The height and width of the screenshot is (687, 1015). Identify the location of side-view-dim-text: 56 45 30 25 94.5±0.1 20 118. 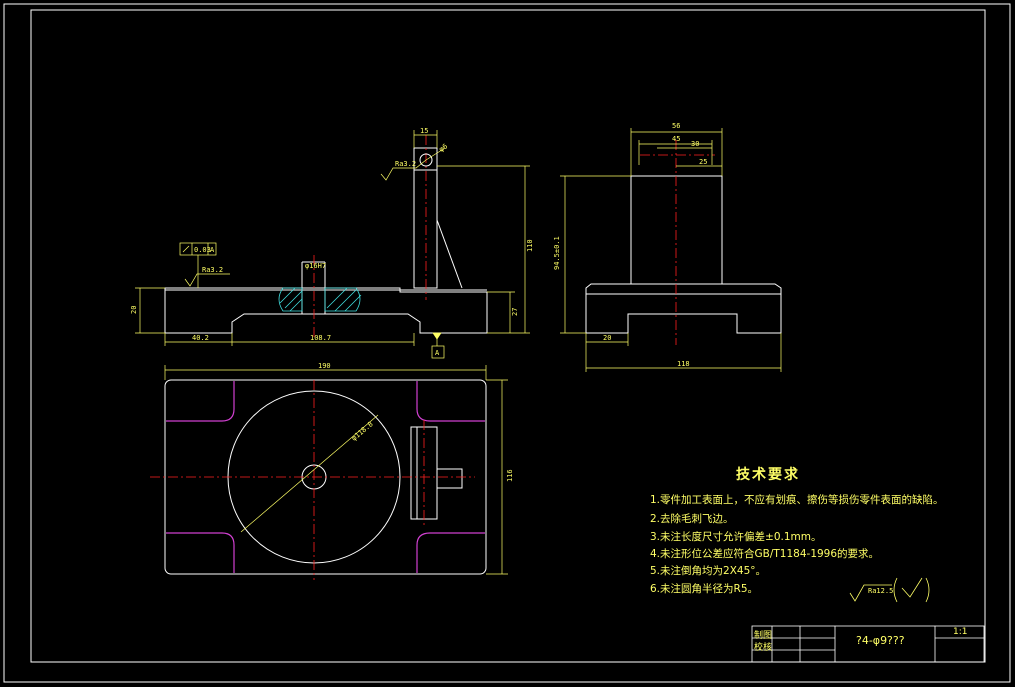
(630, 245).